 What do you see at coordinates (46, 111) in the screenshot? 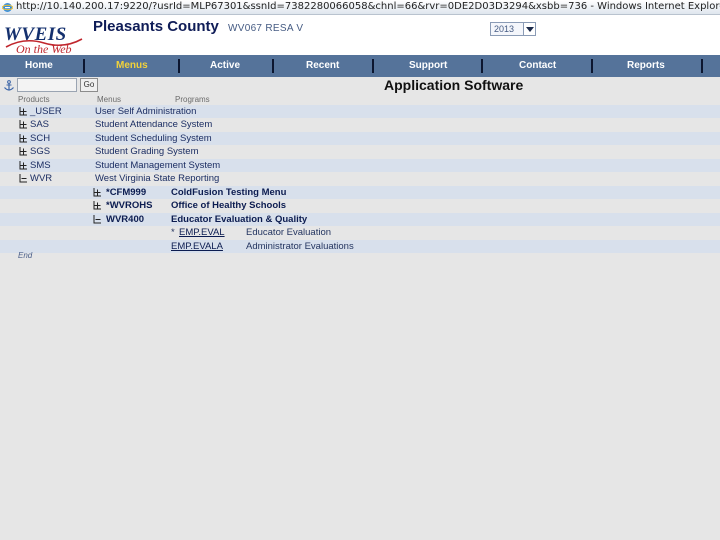
I see `product-code: _USER` at bounding box center [46, 111].